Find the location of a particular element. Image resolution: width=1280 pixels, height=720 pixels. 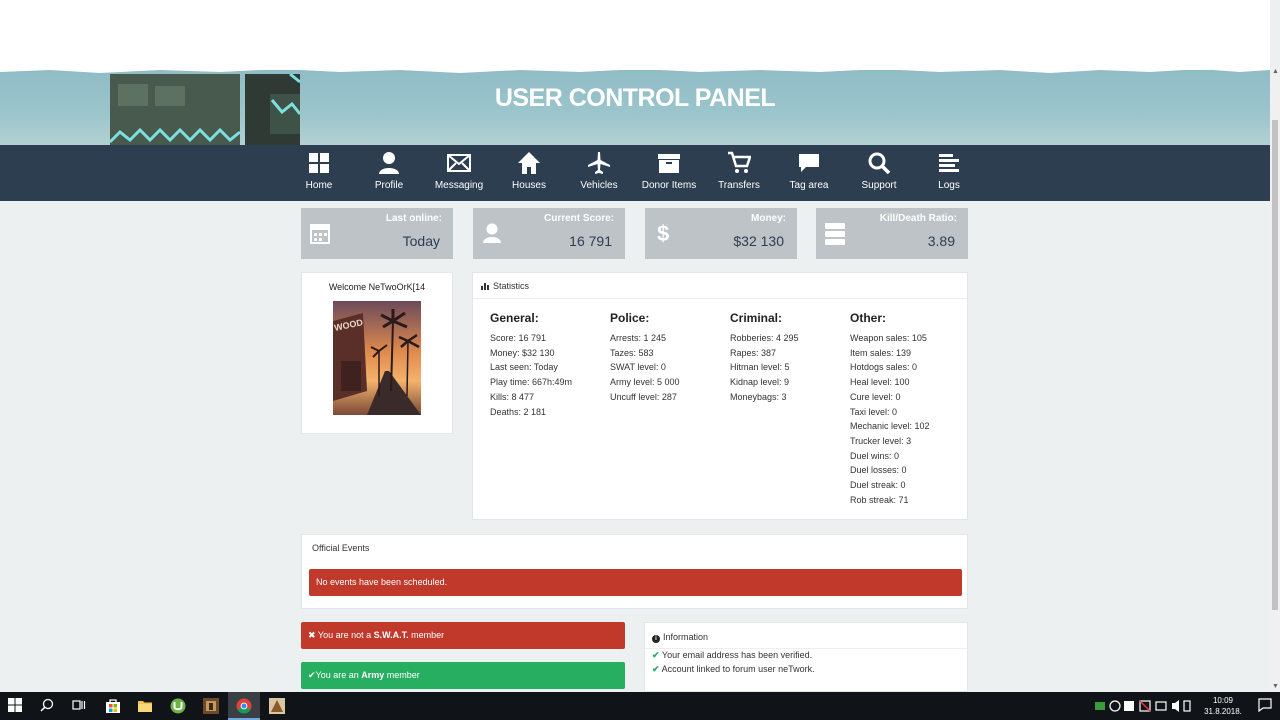

taskbar-samp-app is located at coordinates (277, 706).